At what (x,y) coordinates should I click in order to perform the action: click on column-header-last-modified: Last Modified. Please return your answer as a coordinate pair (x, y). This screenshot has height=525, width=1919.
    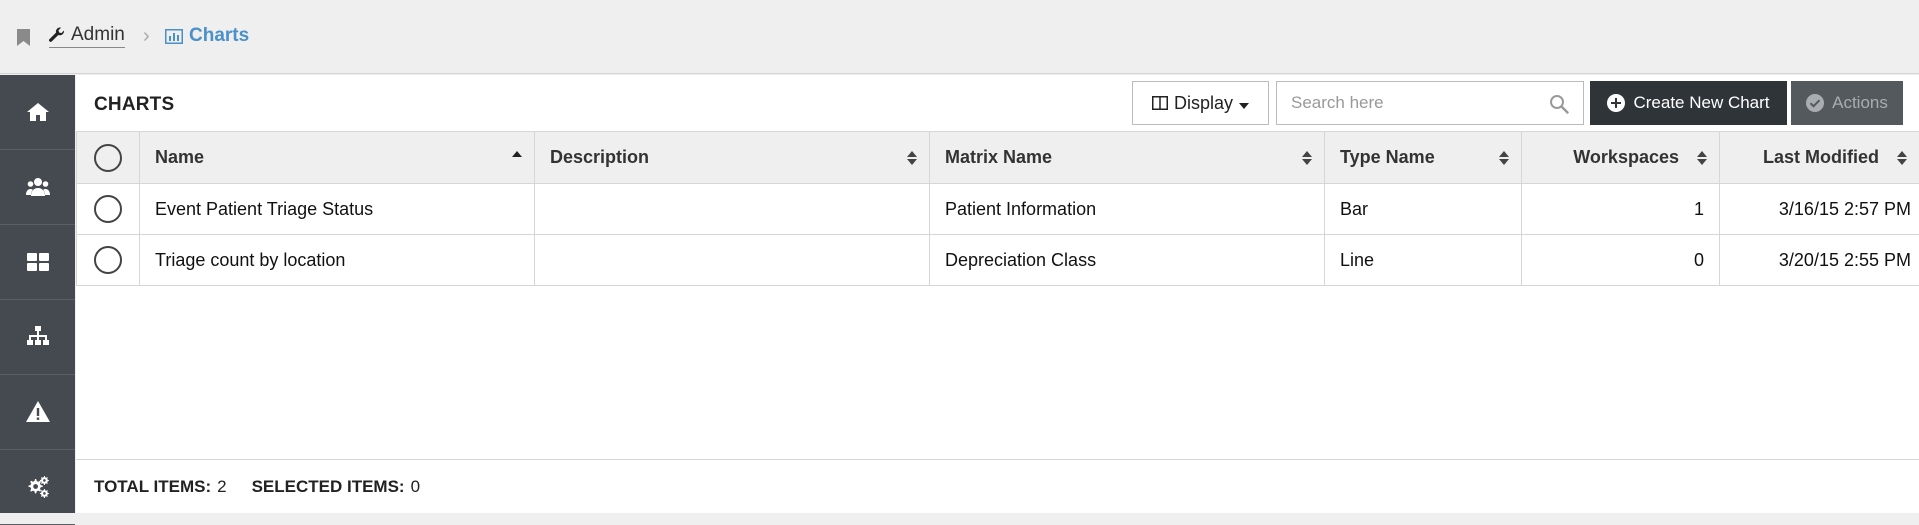
    Looking at the image, I should click on (1819, 158).